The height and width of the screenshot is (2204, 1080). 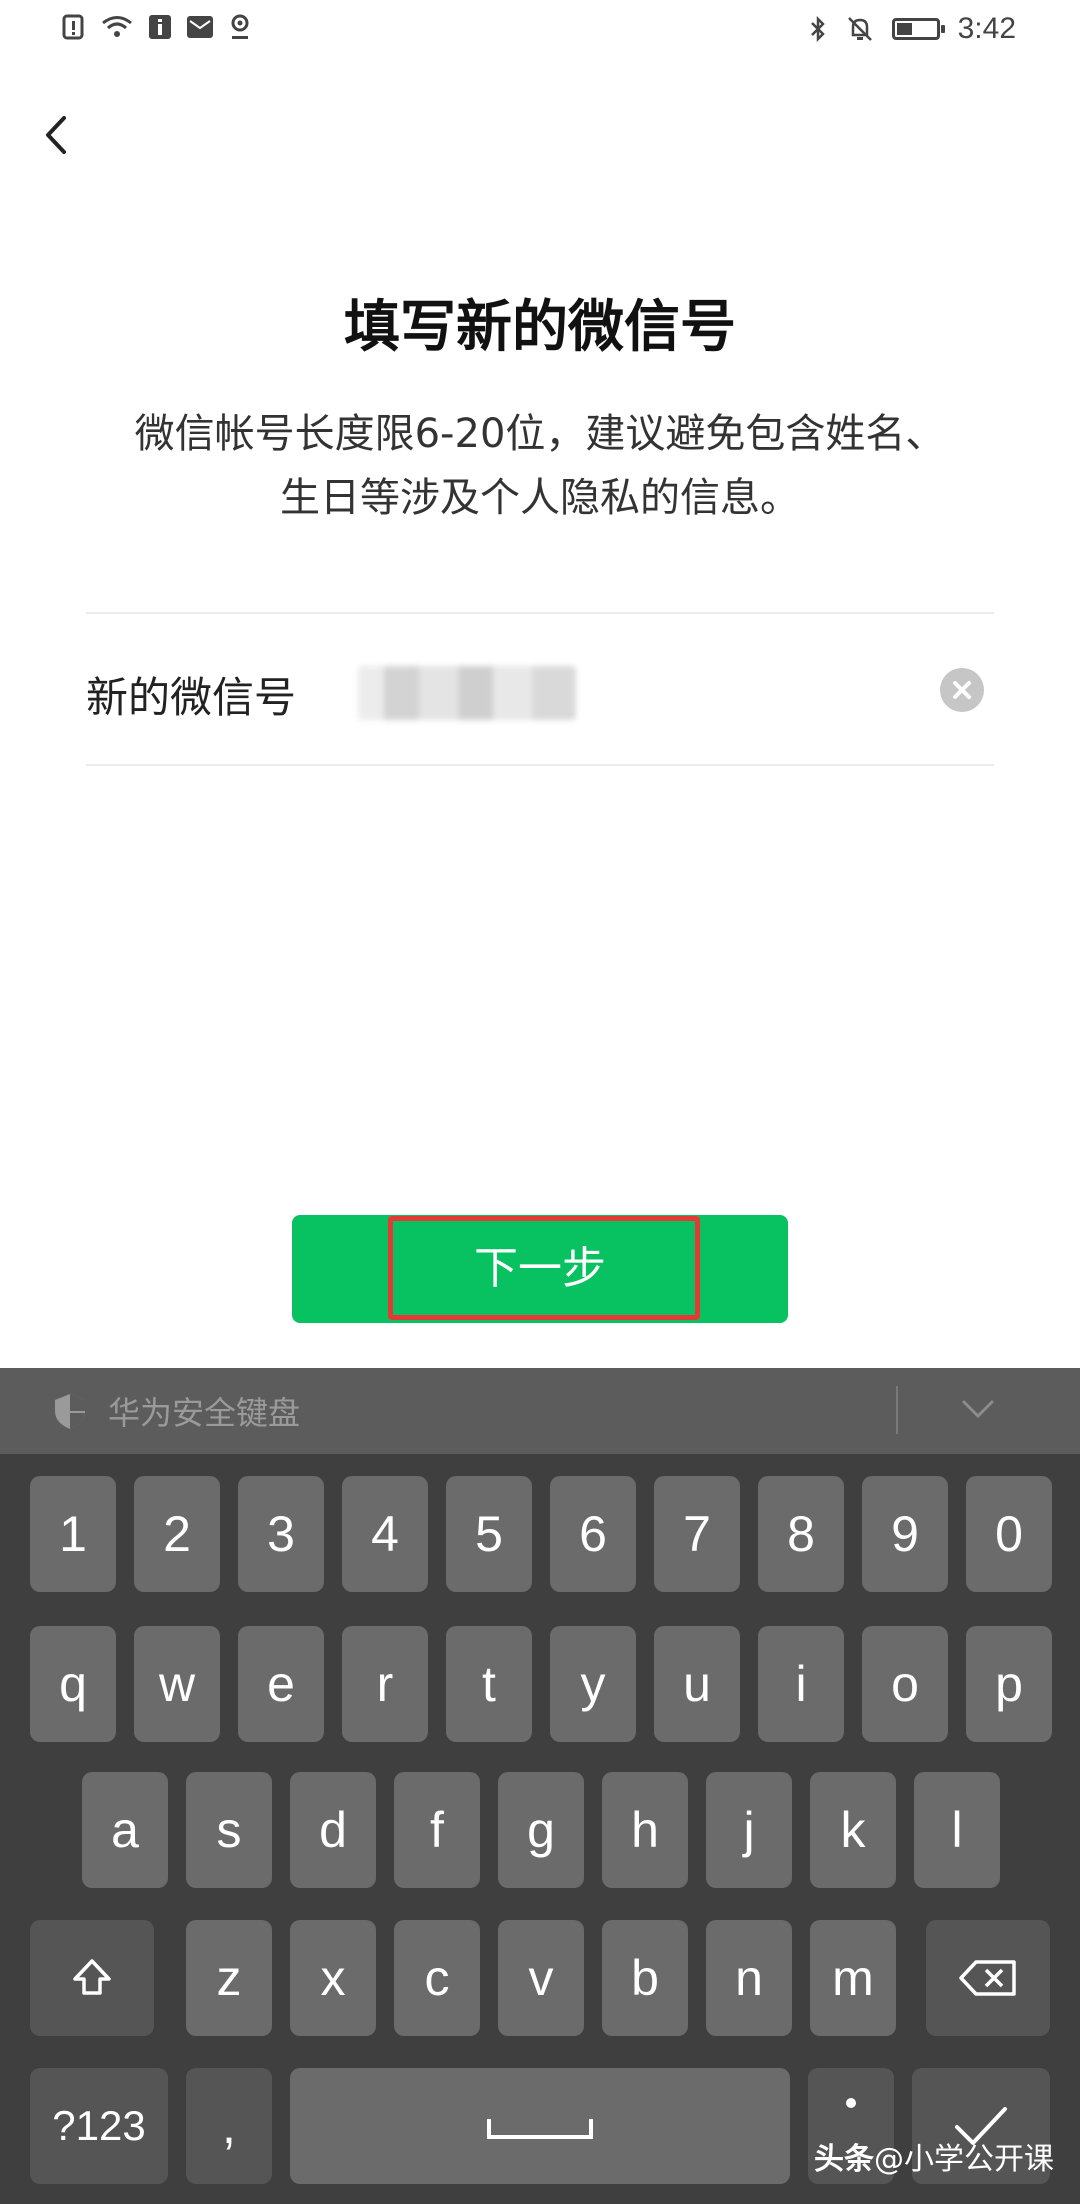 I want to click on backspace-icon, so click(x=987, y=1978).